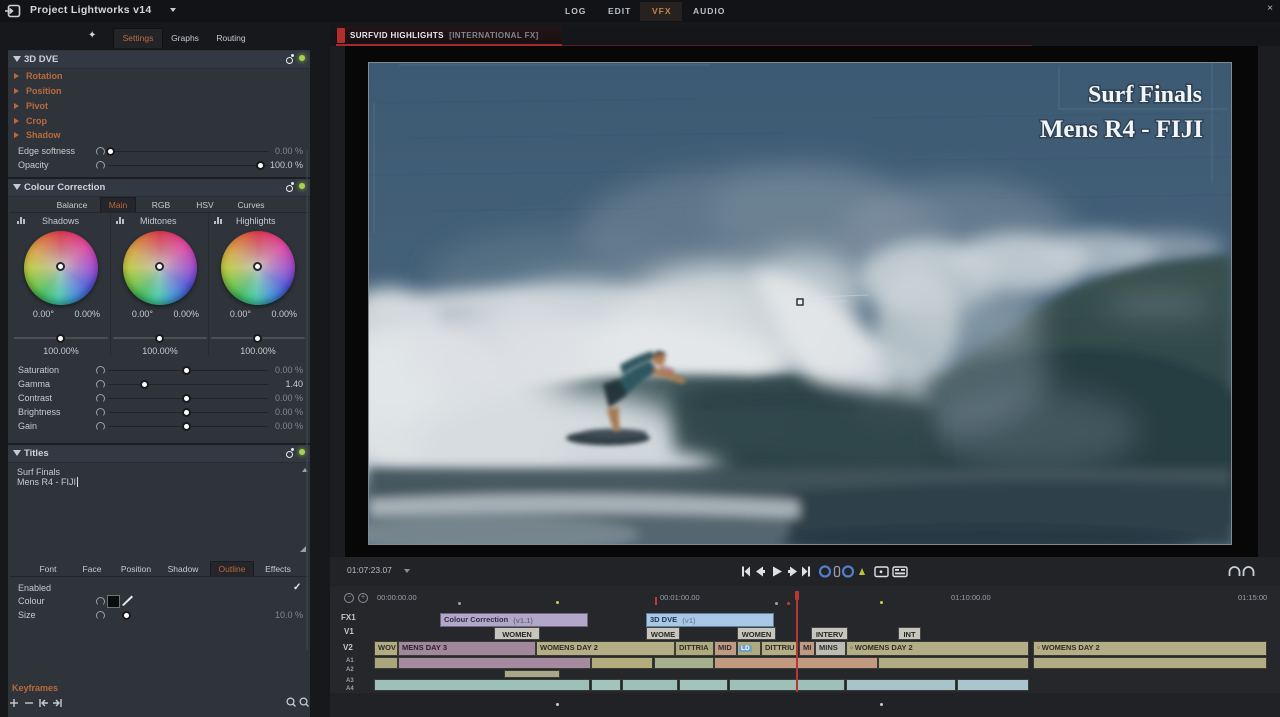 The image size is (1280, 717). I want to click on svg-text: Surf Finals, so click(1145, 95).